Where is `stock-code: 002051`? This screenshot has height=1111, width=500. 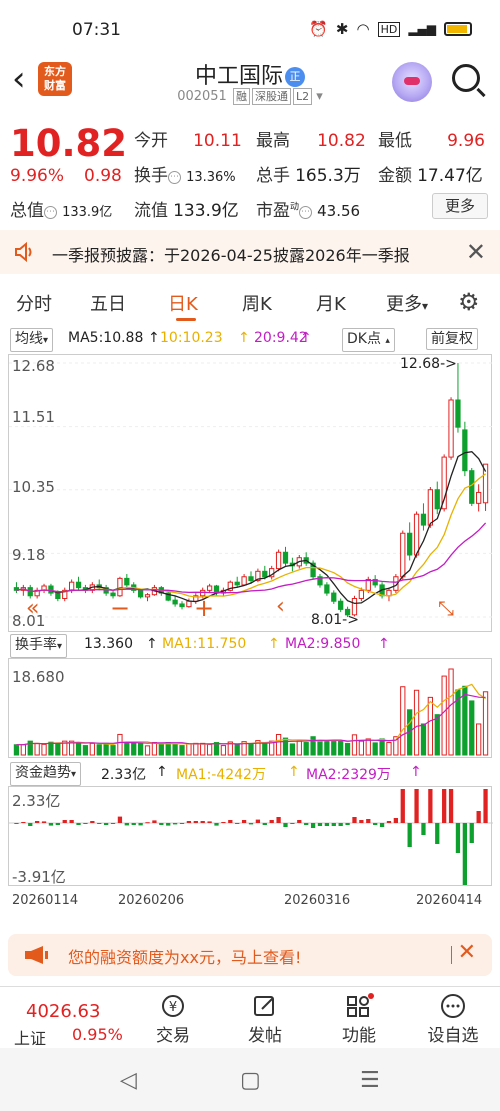 stock-code: 002051 is located at coordinates (202, 96).